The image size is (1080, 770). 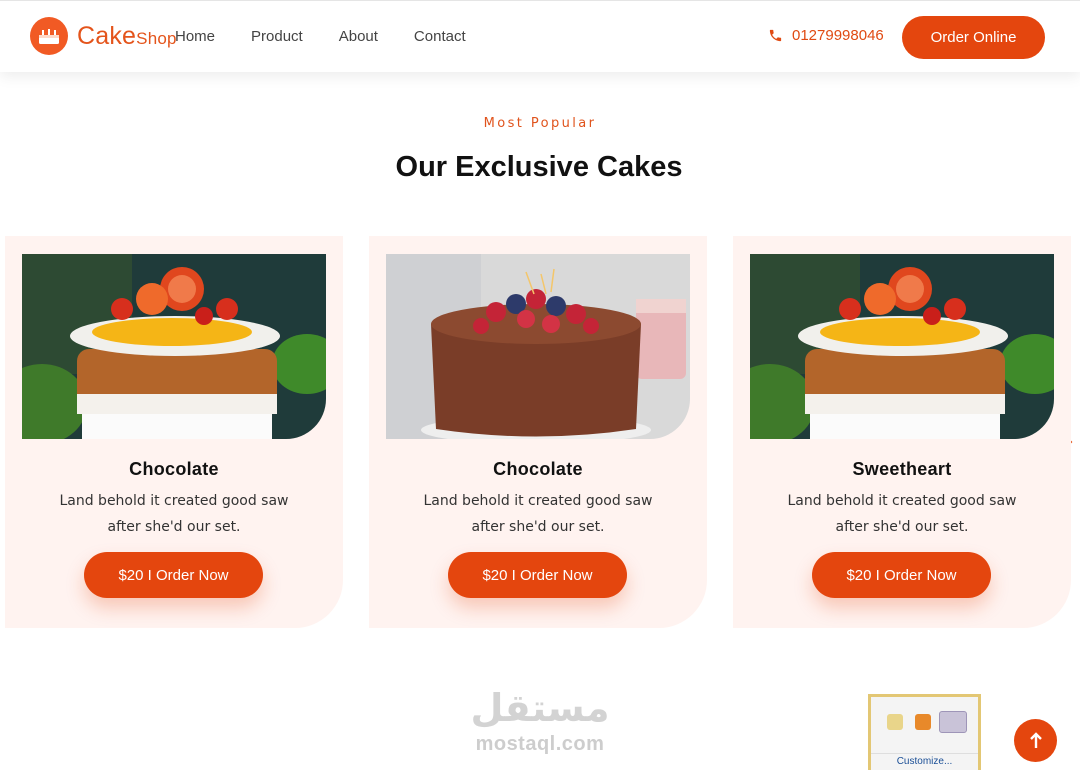 I want to click on watermark-arabic: مستقل, so click(x=540, y=709).